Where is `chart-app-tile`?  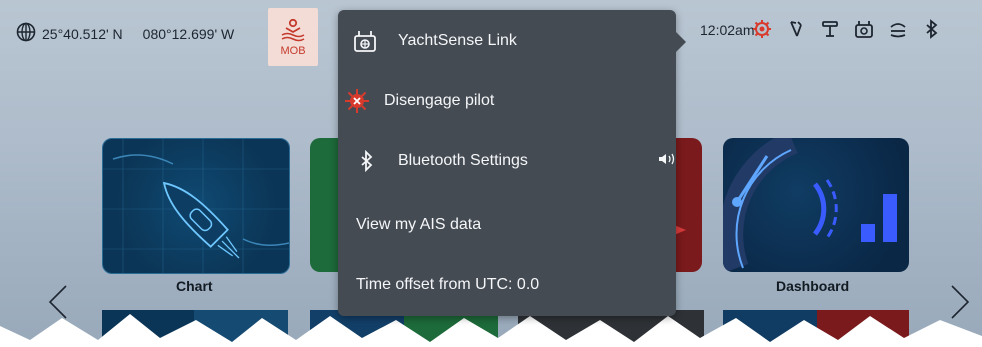 chart-app-tile is located at coordinates (196, 206).